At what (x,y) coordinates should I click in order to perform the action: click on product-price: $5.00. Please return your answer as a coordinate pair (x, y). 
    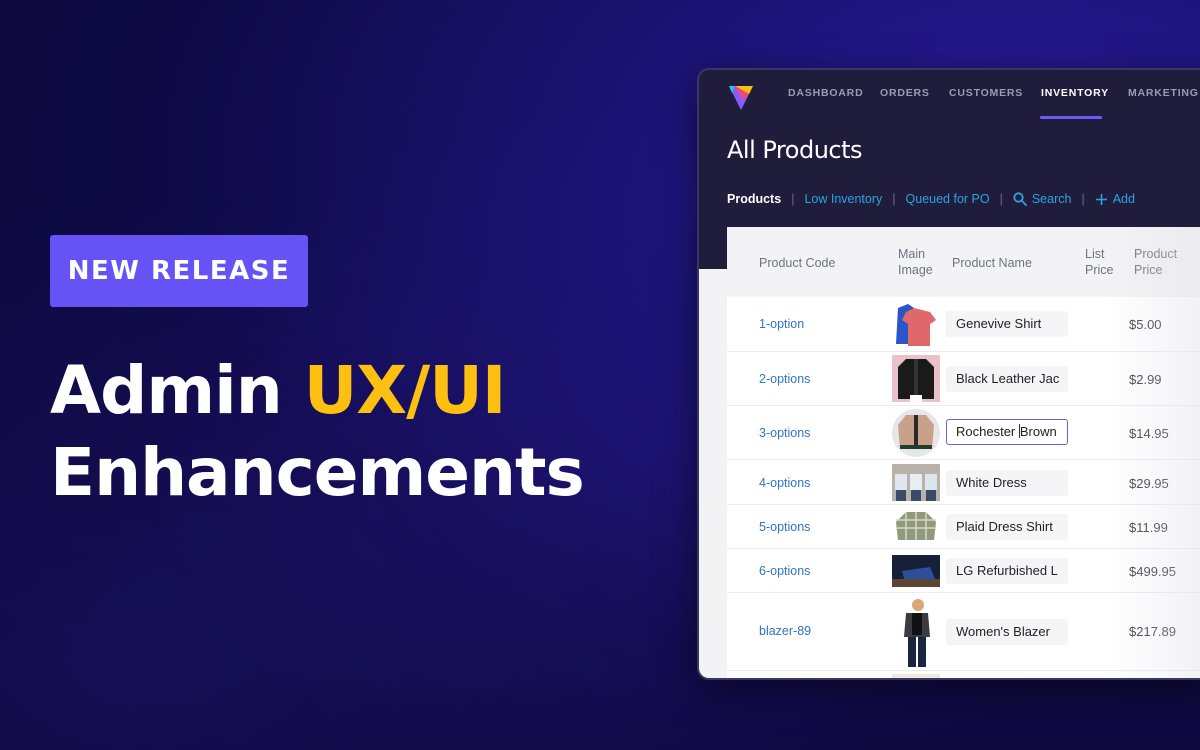
    Looking at the image, I should click on (1145, 324).